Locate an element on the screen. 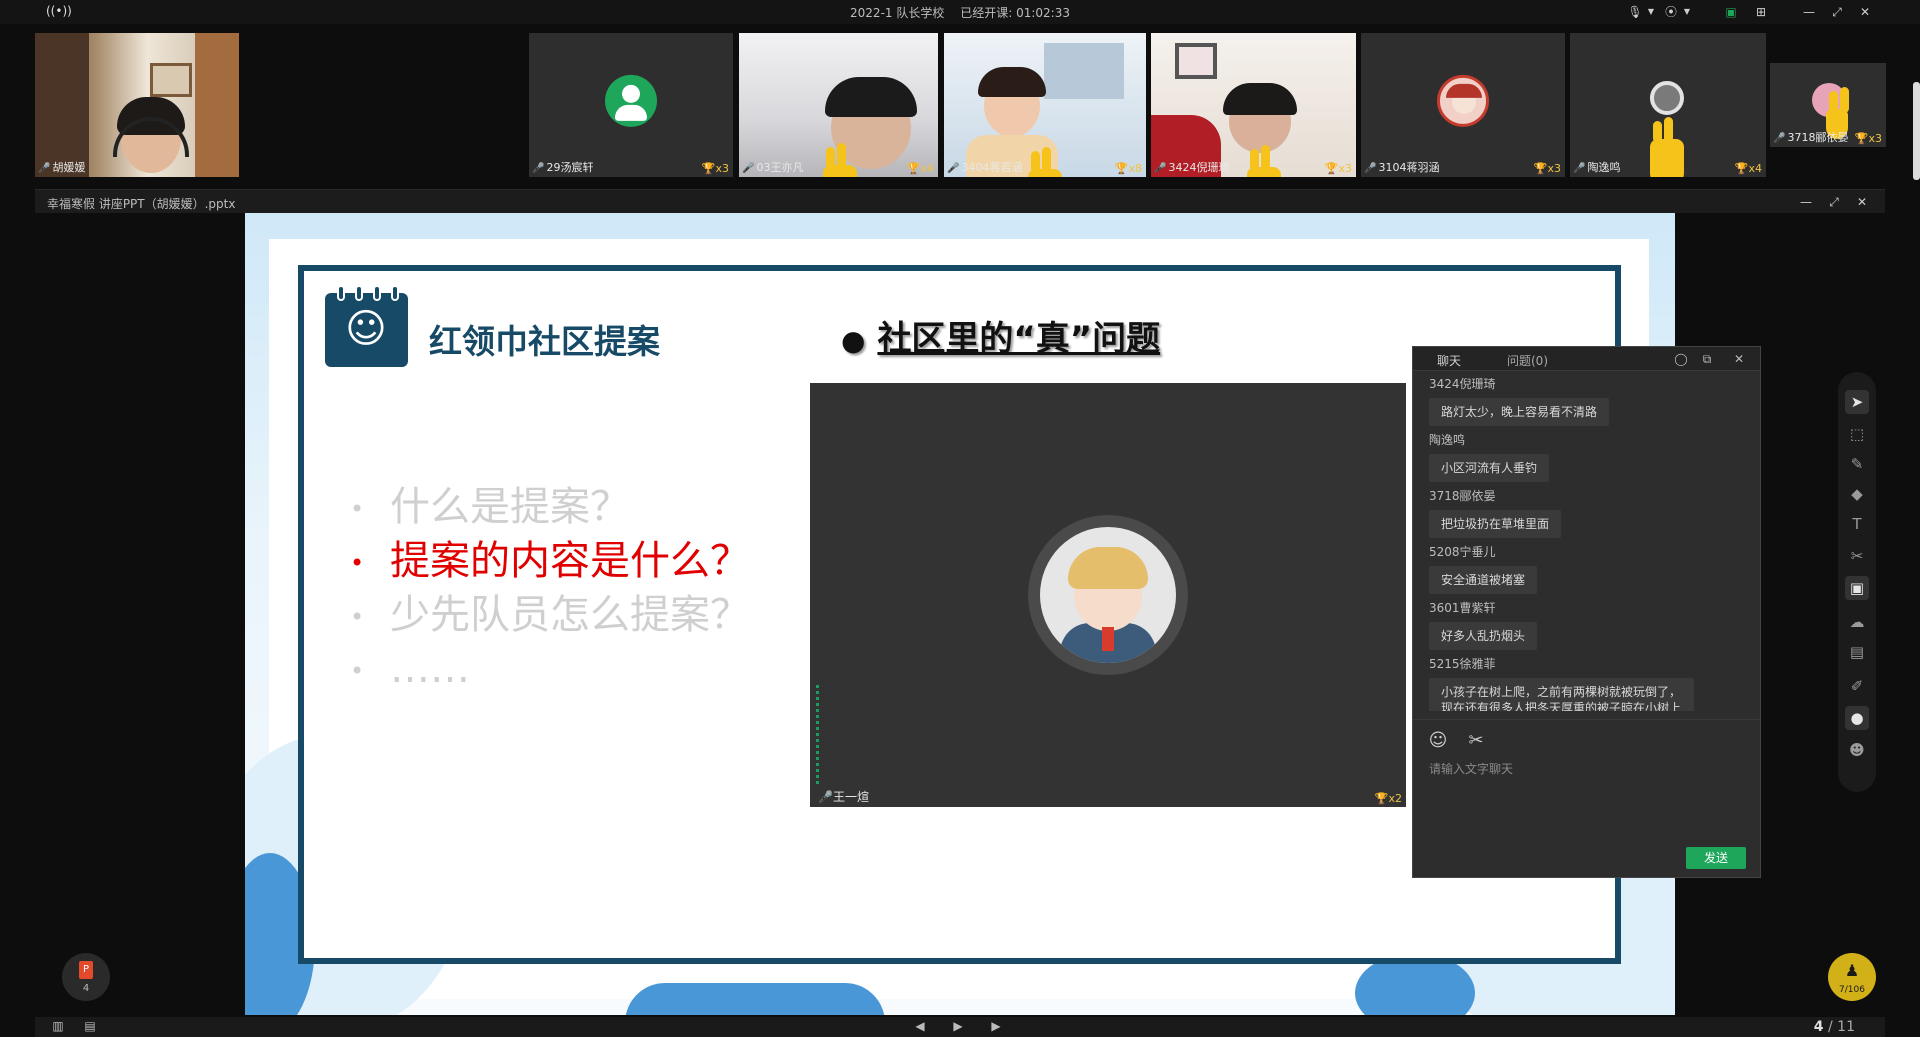  layout-icon: ▥ is located at coordinates (58, 1027).